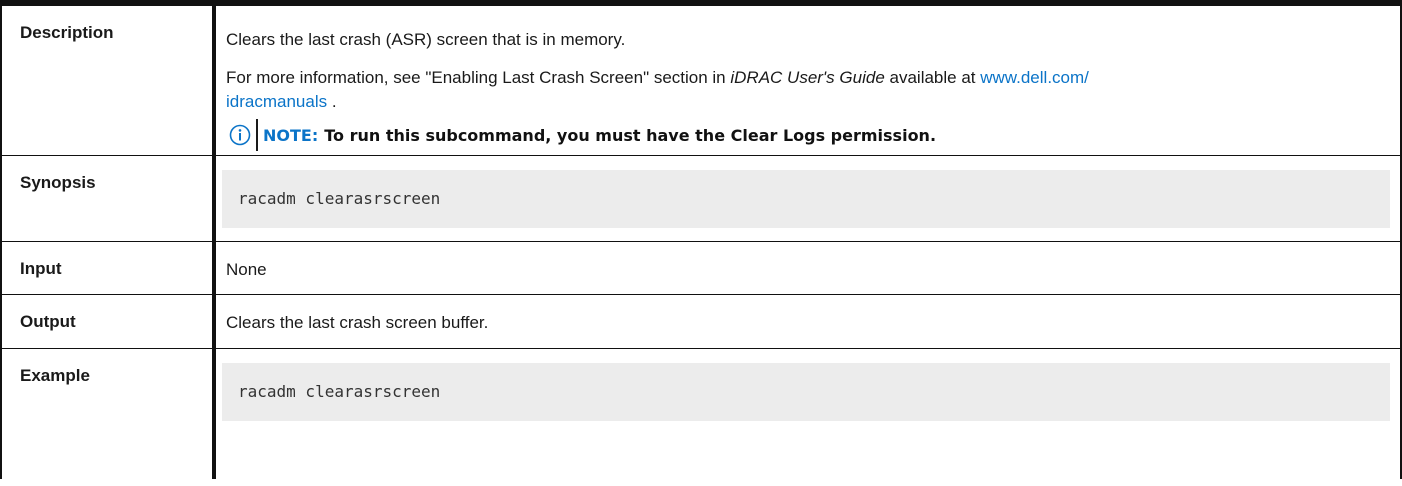  What do you see at coordinates (246, 269) in the screenshot?
I see `input-text: None` at bounding box center [246, 269].